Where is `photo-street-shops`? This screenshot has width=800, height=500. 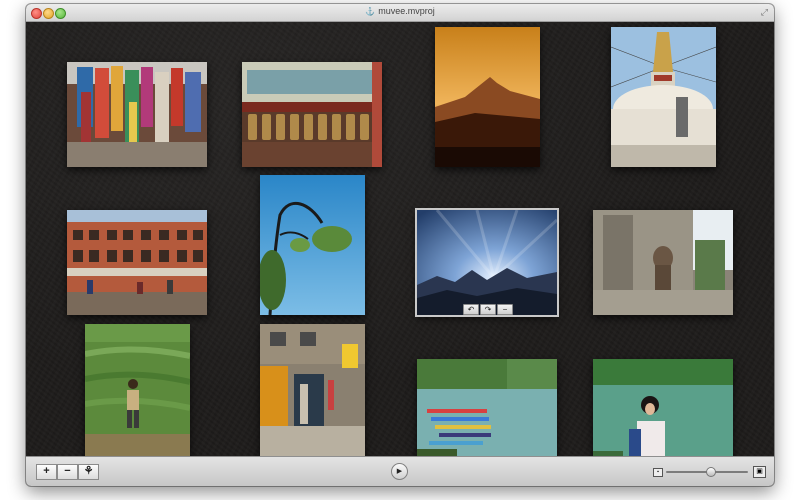
photo-street-shops is located at coordinates (312, 394).